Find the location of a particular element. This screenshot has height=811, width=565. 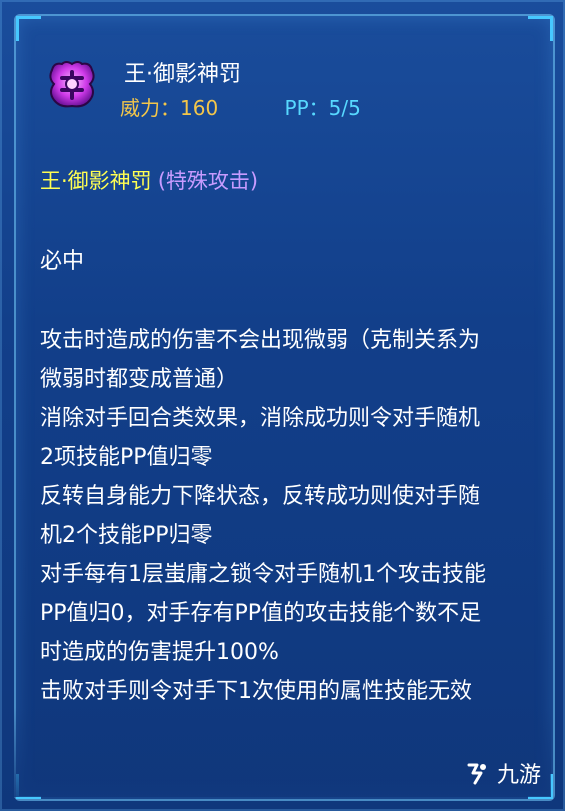

description-skill-name: 王·御影神罚 is located at coordinates (96, 181).